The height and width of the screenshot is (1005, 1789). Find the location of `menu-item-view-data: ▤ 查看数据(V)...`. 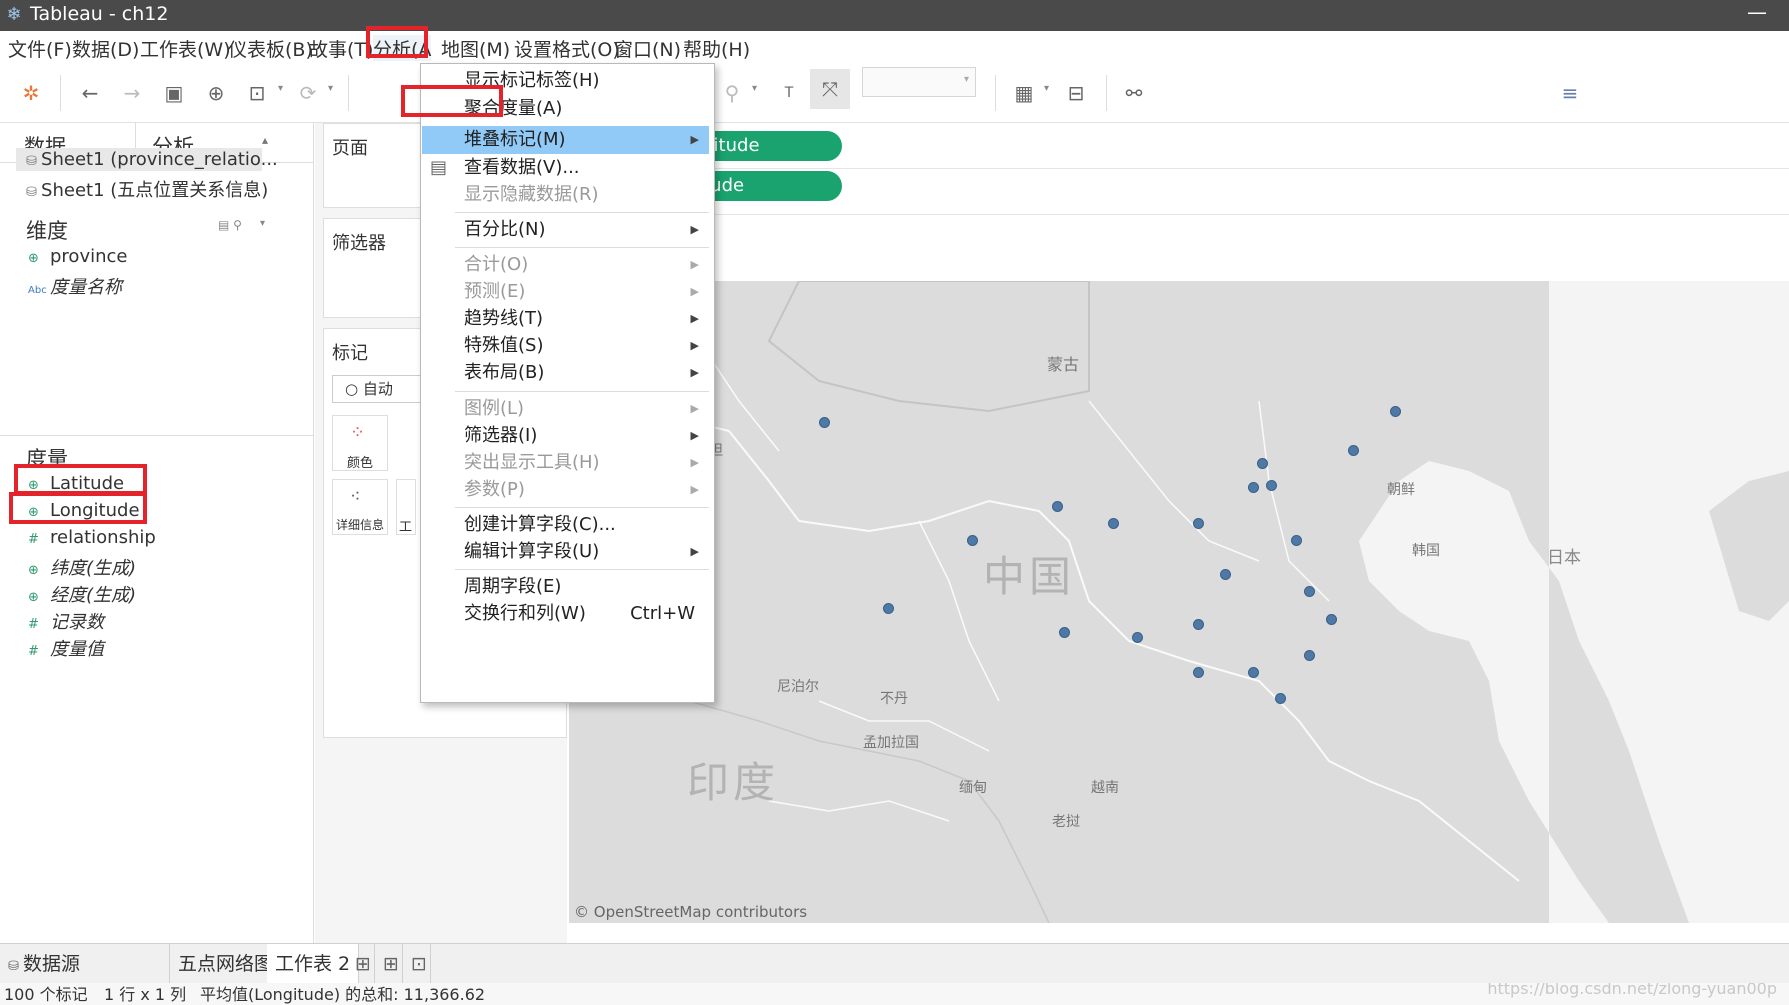

menu-item-view-data: ▤ 查看数据(V)... is located at coordinates (565, 168).